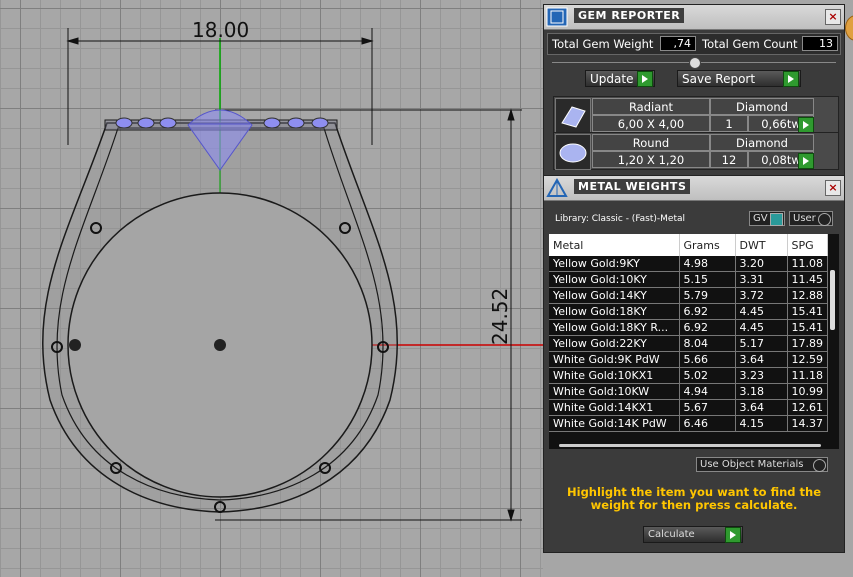 The image size is (853, 577). I want to click on column-header: Grams, so click(707, 245).